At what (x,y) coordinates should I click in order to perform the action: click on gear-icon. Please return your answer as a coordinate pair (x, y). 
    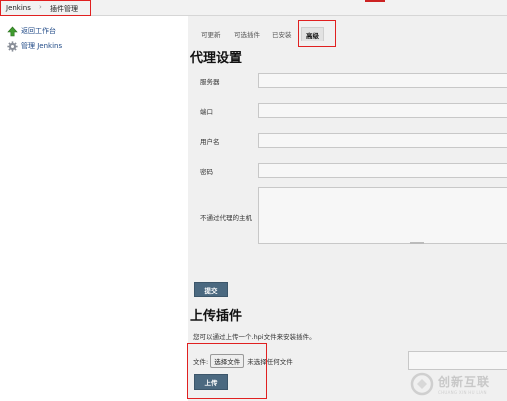
    Looking at the image, I should click on (12, 46).